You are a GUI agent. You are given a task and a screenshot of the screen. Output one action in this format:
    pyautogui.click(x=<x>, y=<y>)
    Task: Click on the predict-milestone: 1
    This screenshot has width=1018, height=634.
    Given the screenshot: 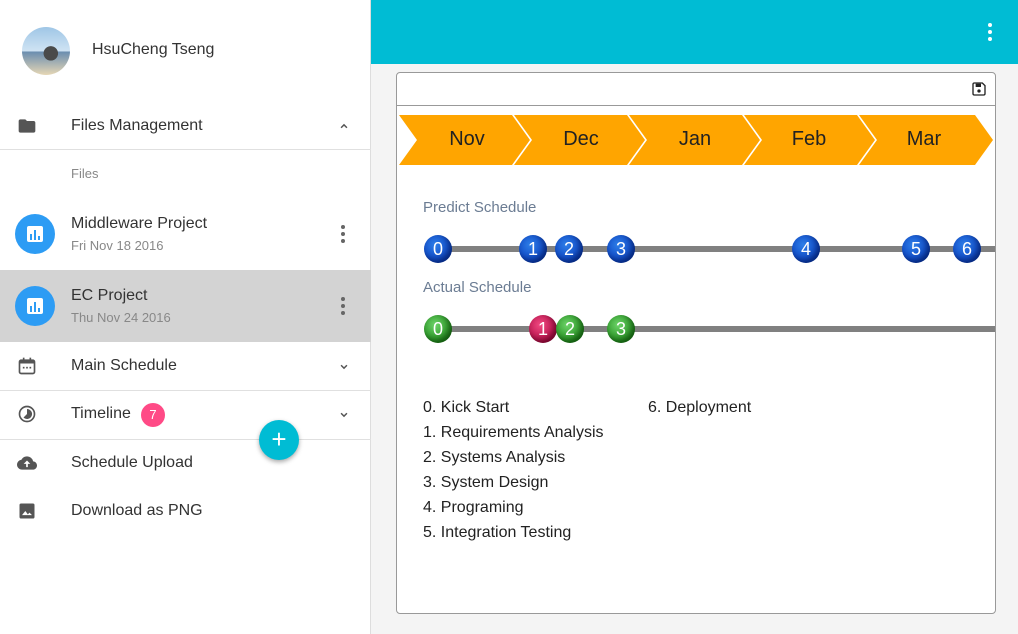 What is the action you would take?
    pyautogui.click(x=533, y=249)
    